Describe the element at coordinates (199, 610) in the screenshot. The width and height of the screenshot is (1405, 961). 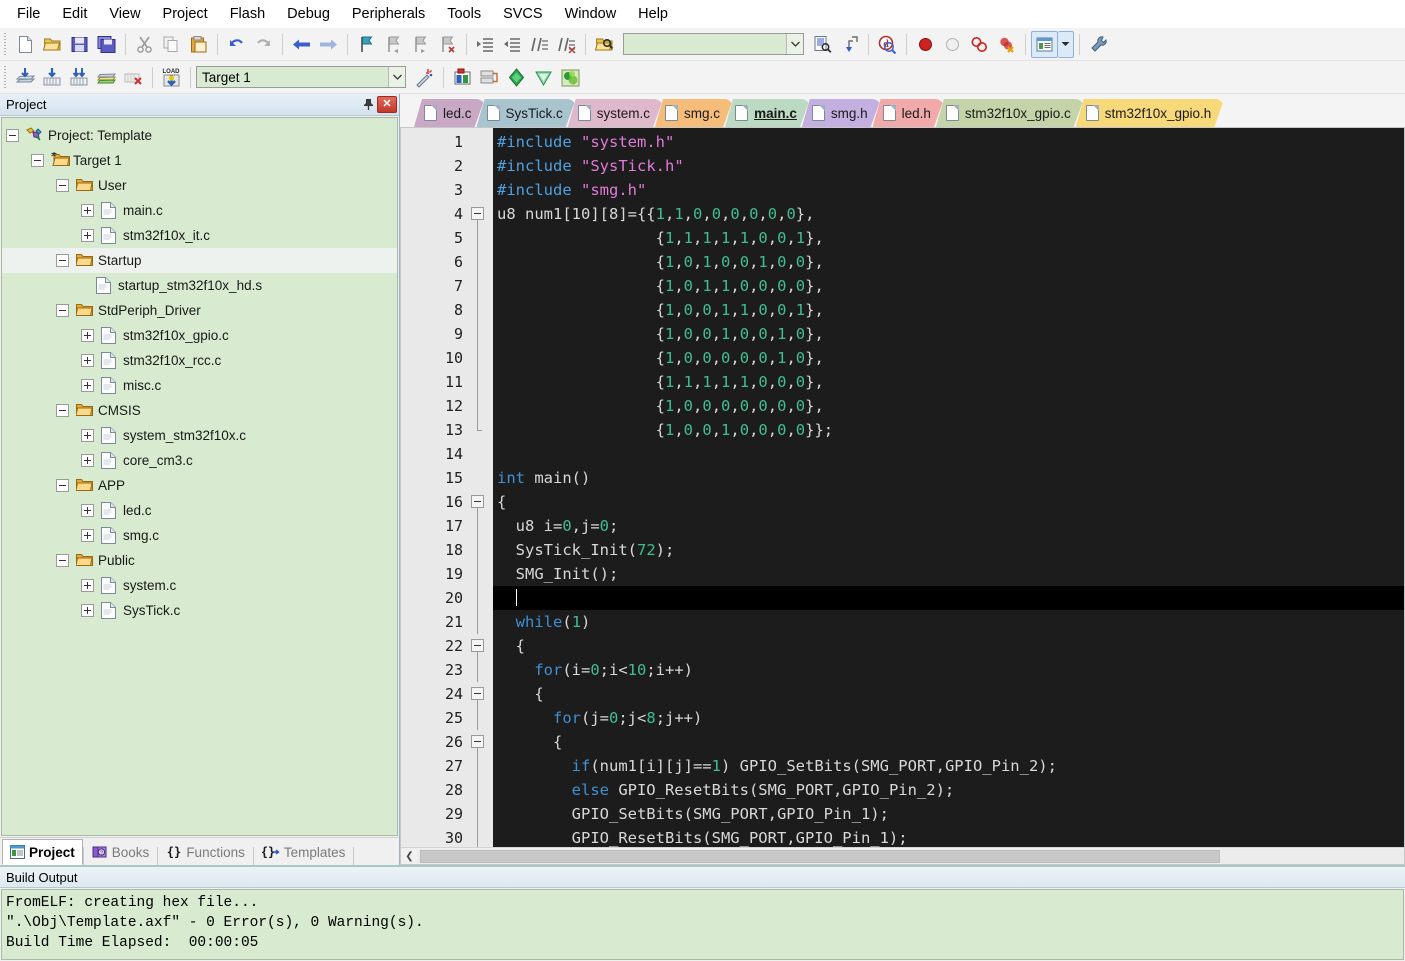
I see `tree-item-systick-c: SysTick.c` at that location.